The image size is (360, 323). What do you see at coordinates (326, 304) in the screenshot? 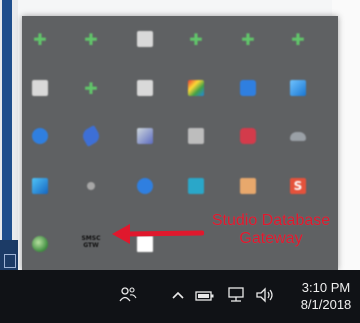
I see `clock-date: 8/1/2018` at bounding box center [326, 304].